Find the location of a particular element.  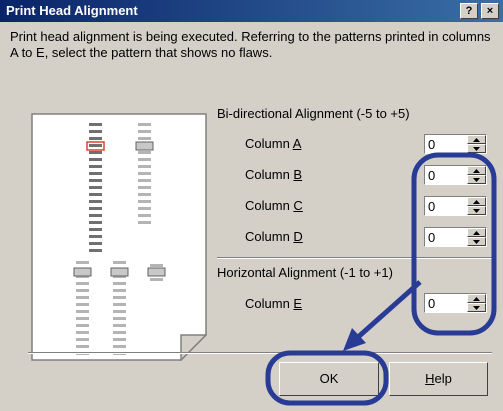

ok-highlight-oval is located at coordinates (327, 378).